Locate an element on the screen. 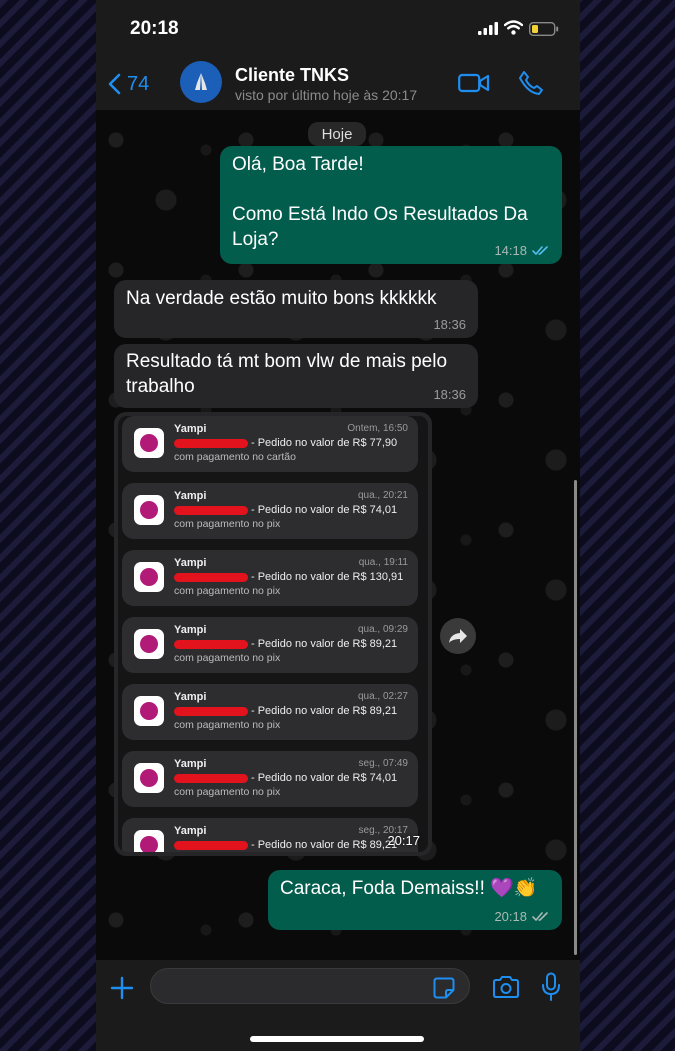 The height and width of the screenshot is (1051, 675). unread-count: 74 is located at coordinates (138, 83).